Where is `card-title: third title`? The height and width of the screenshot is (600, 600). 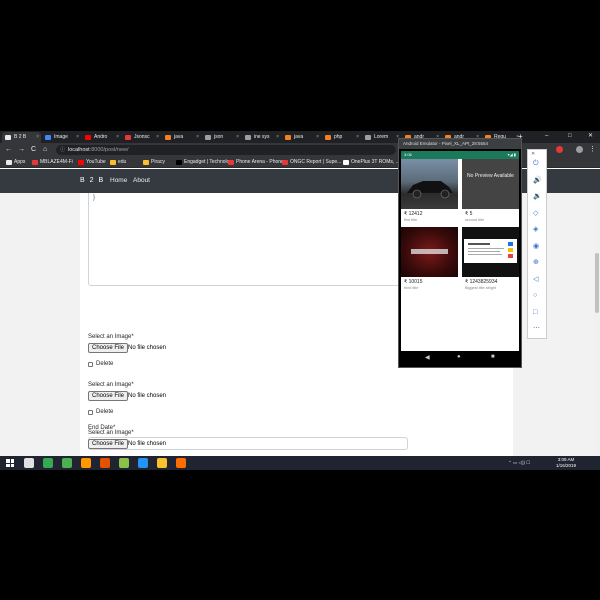 card-title: third title is located at coordinates (411, 288).